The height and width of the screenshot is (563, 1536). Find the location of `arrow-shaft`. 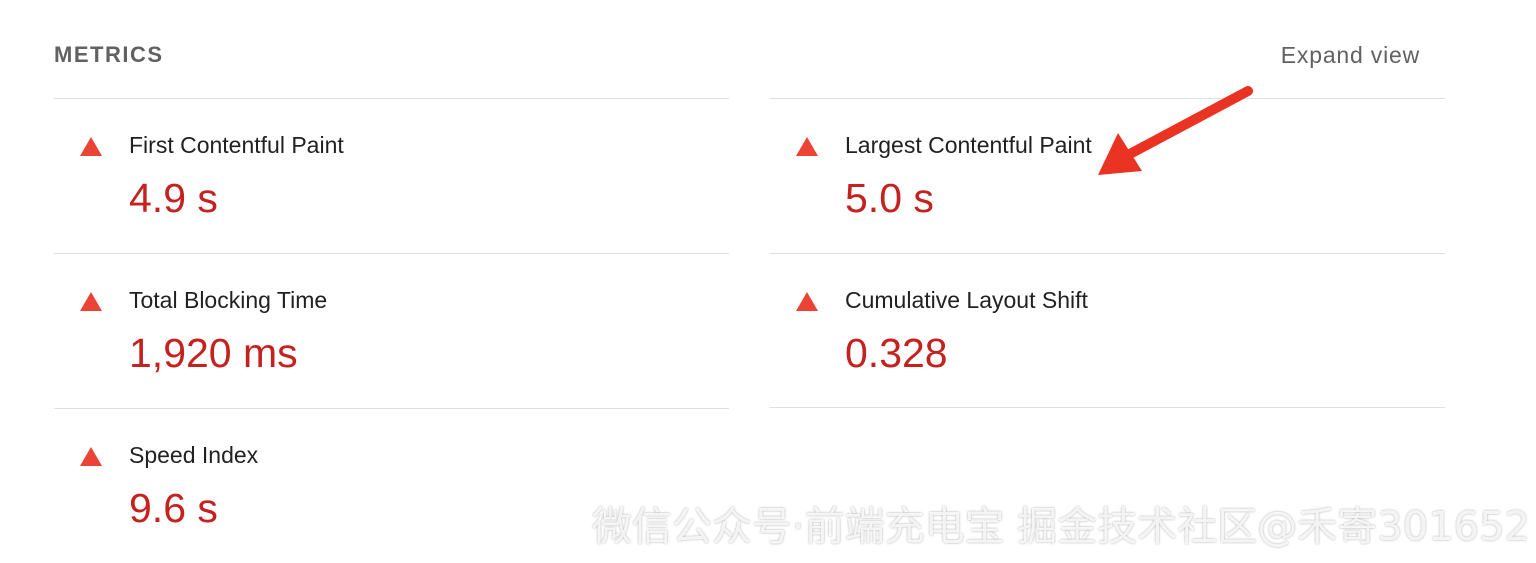

arrow-shaft is located at coordinates (1188, 123).